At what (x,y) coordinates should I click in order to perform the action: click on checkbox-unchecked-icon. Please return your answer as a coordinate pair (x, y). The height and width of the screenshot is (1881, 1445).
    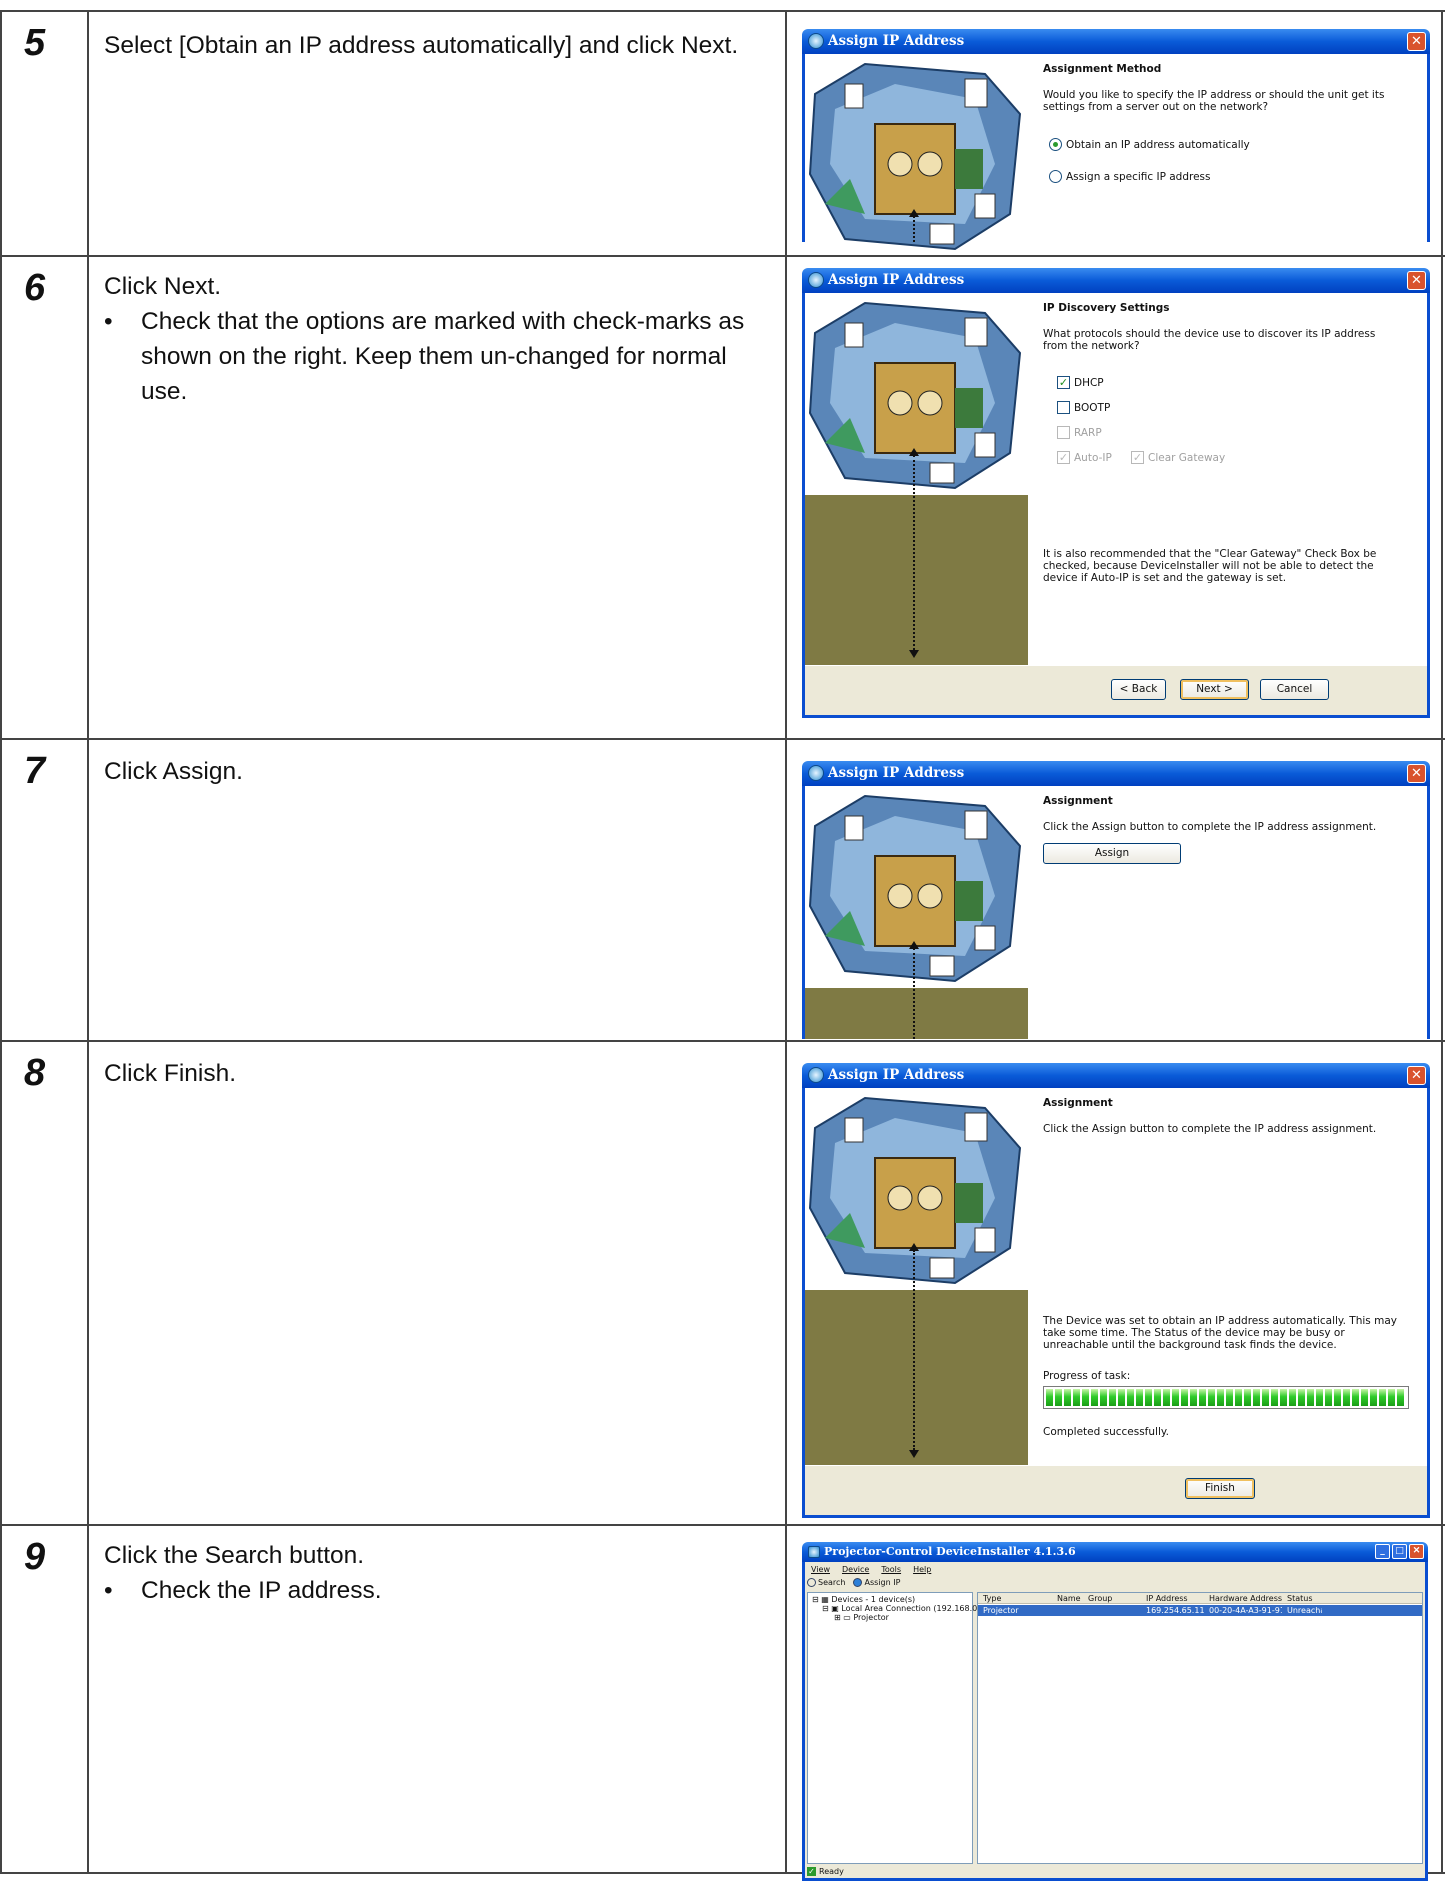
    Looking at the image, I should click on (1063, 407).